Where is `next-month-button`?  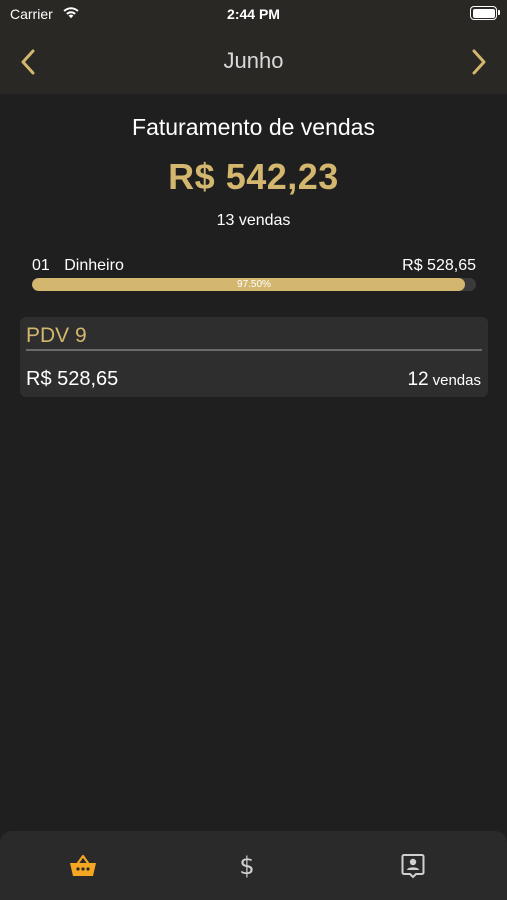
next-month-button is located at coordinates (479, 62).